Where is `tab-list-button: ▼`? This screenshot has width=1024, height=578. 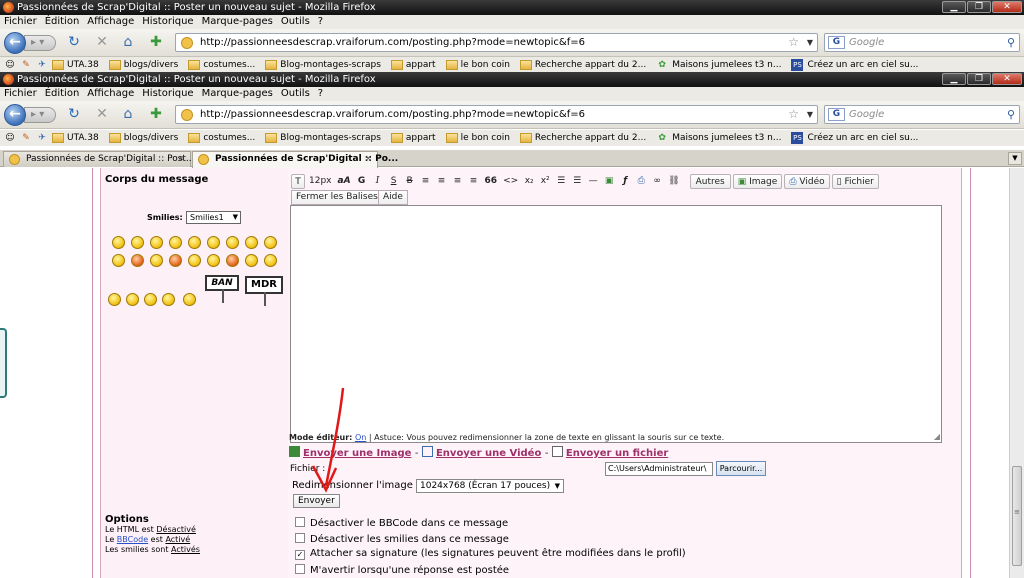
tab-list-button: ▼ is located at coordinates (1015, 158).